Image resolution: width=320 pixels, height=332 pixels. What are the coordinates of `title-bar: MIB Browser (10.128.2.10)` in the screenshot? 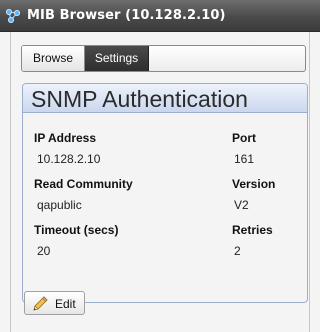 It's located at (160, 16).